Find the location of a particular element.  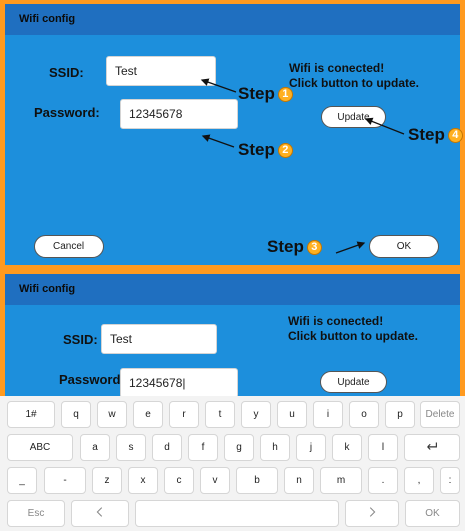

enter-icon is located at coordinates (432, 447).